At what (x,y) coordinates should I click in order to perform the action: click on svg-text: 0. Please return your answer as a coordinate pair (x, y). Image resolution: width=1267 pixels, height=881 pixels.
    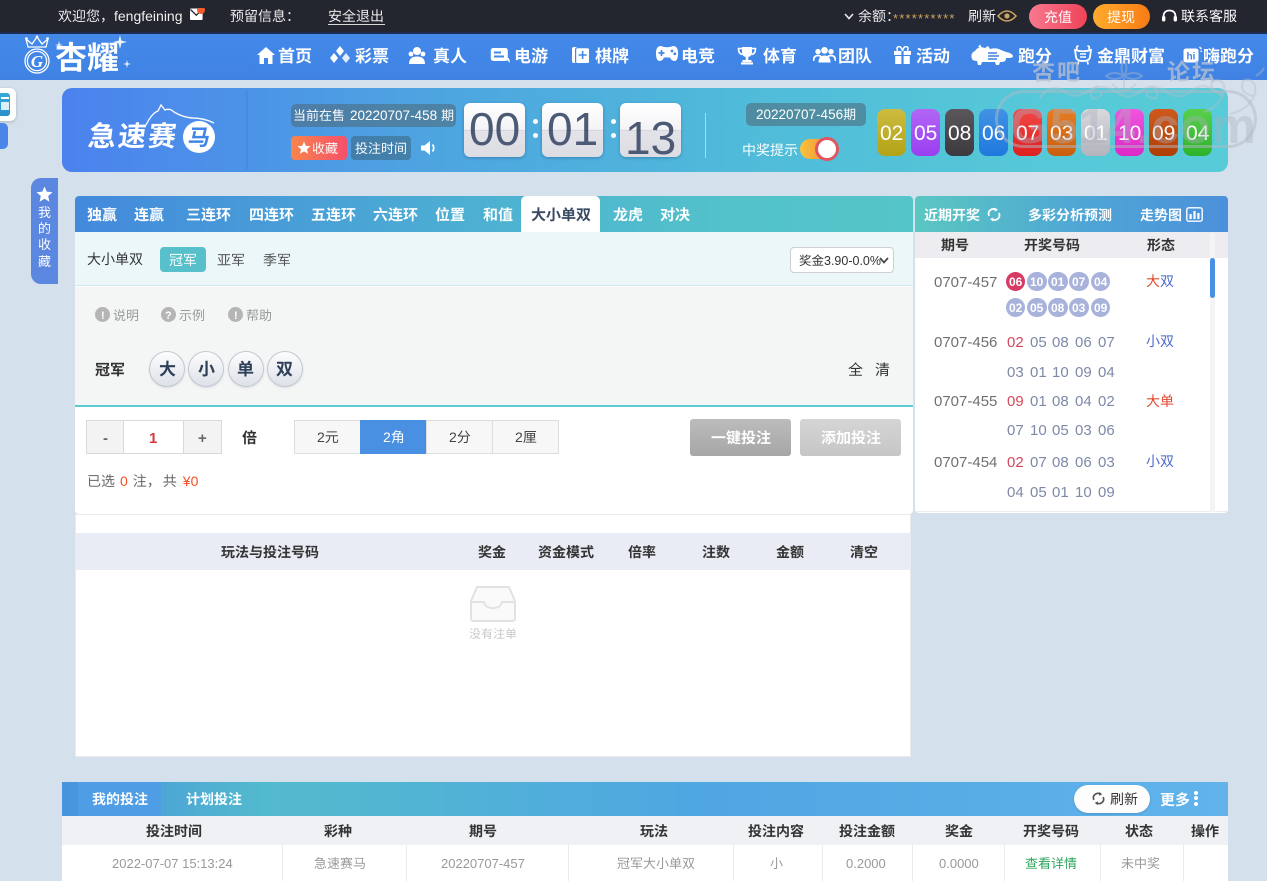
    Looking at the image, I should click on (124, 481).